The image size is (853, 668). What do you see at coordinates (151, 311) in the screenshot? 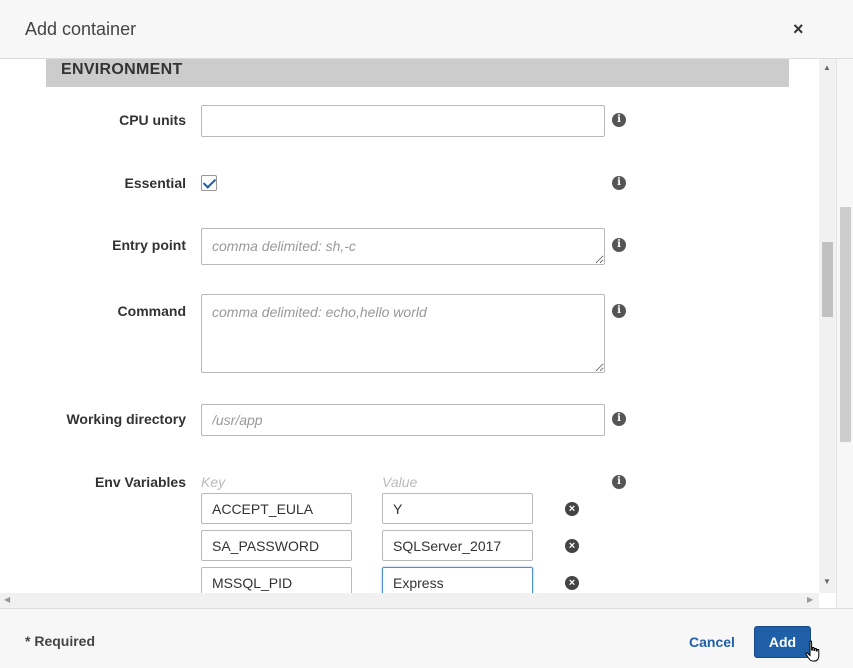
I see `command-label: Command` at bounding box center [151, 311].